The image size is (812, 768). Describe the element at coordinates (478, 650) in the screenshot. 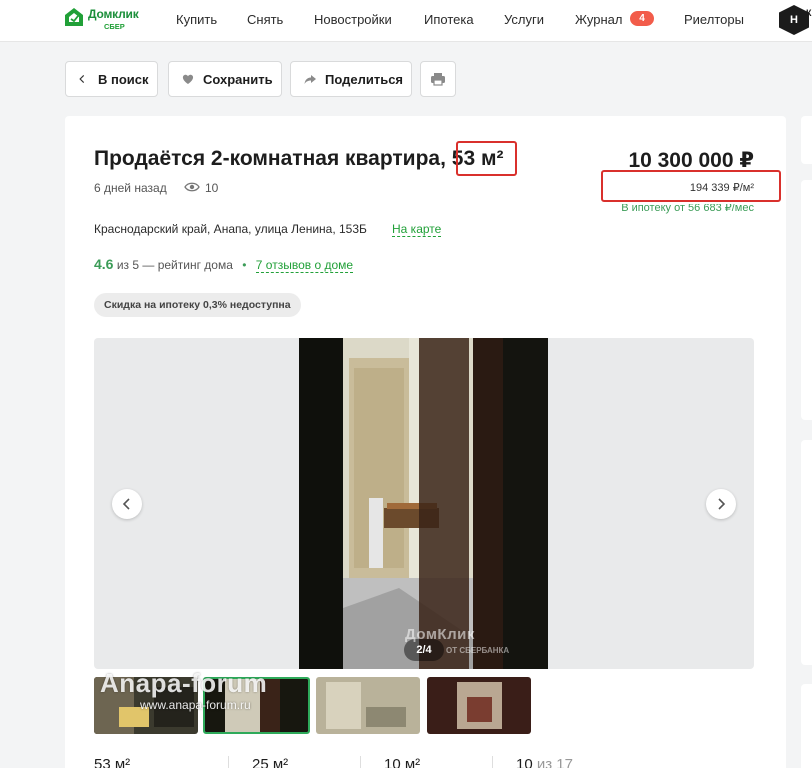

I see `photo-watermark-sub: ОТ СБЕРБАНКА` at that location.